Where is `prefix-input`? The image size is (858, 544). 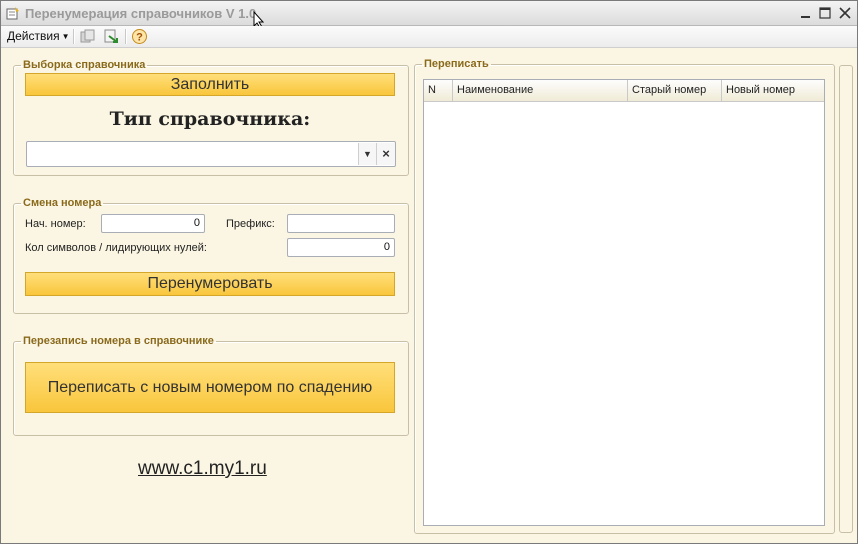
prefix-input is located at coordinates (341, 223).